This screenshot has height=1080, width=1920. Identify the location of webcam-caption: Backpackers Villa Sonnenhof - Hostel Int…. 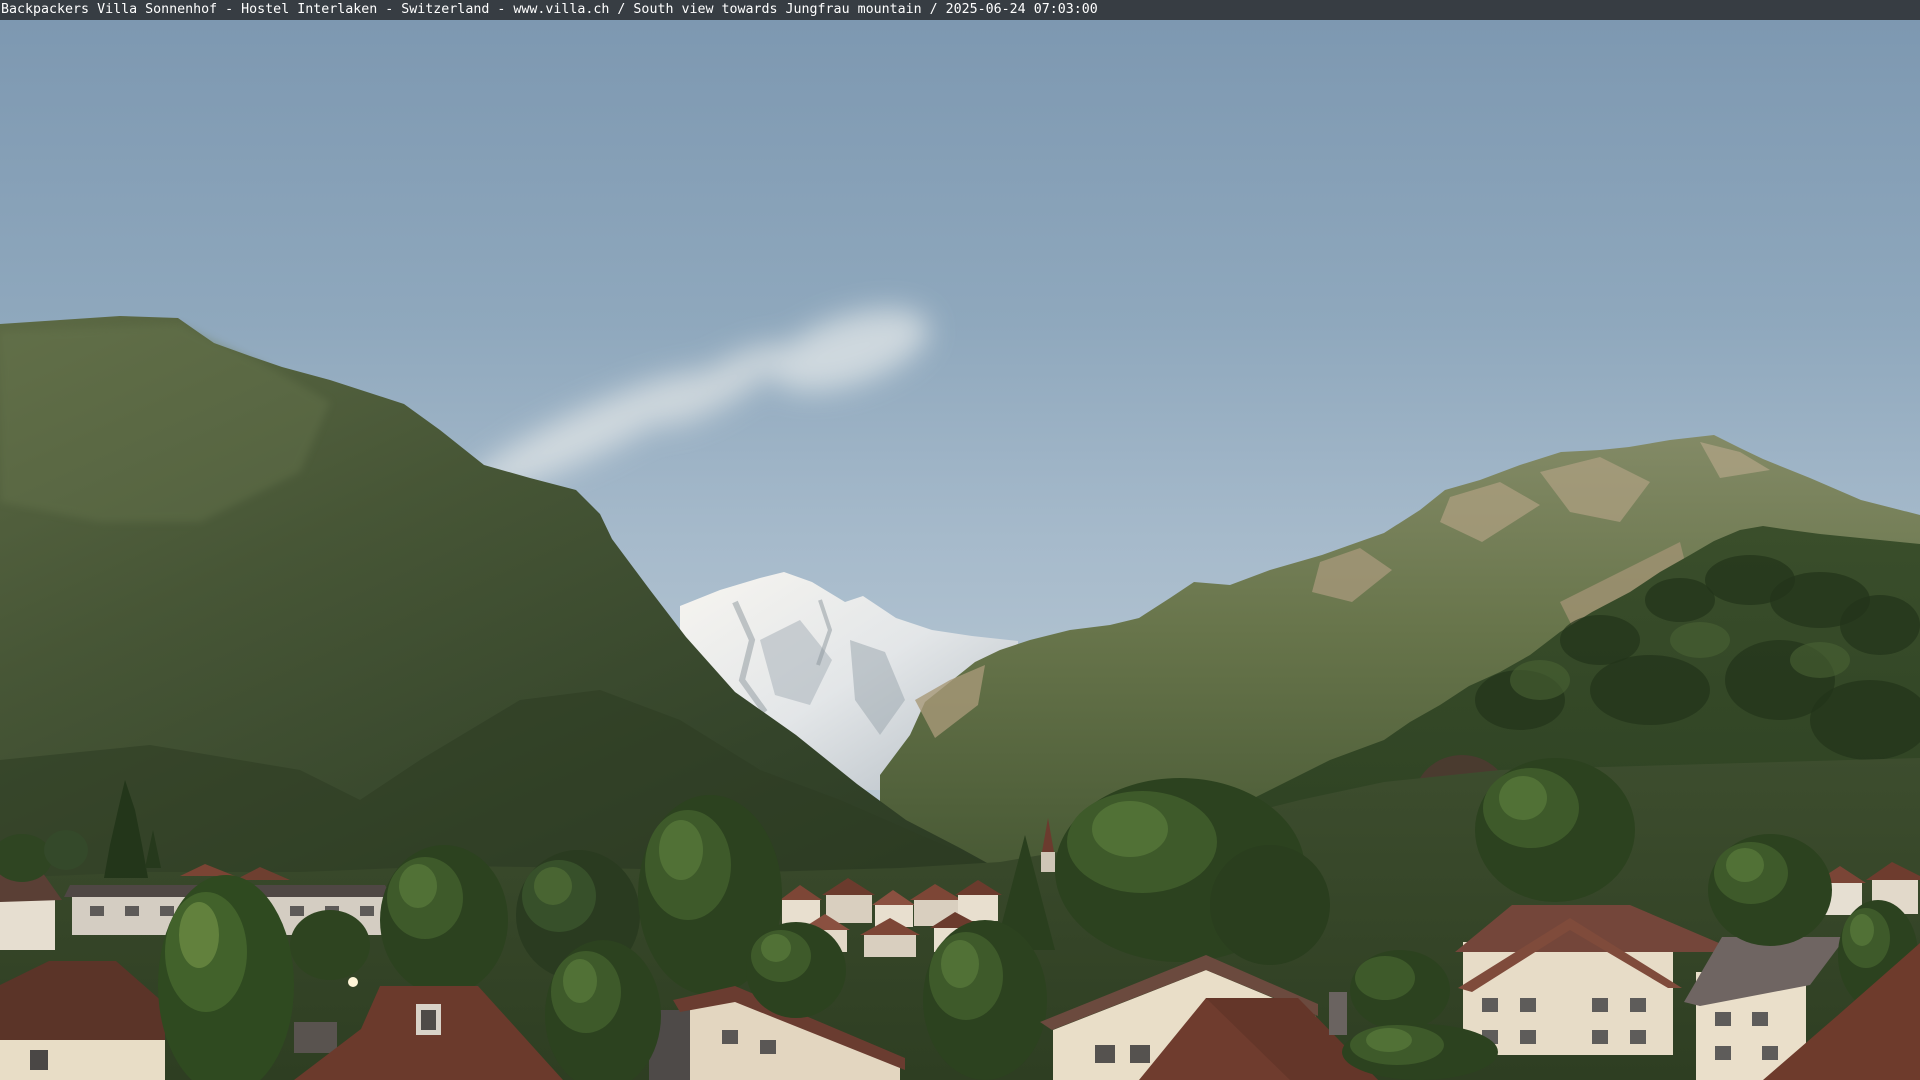
(549, 9).